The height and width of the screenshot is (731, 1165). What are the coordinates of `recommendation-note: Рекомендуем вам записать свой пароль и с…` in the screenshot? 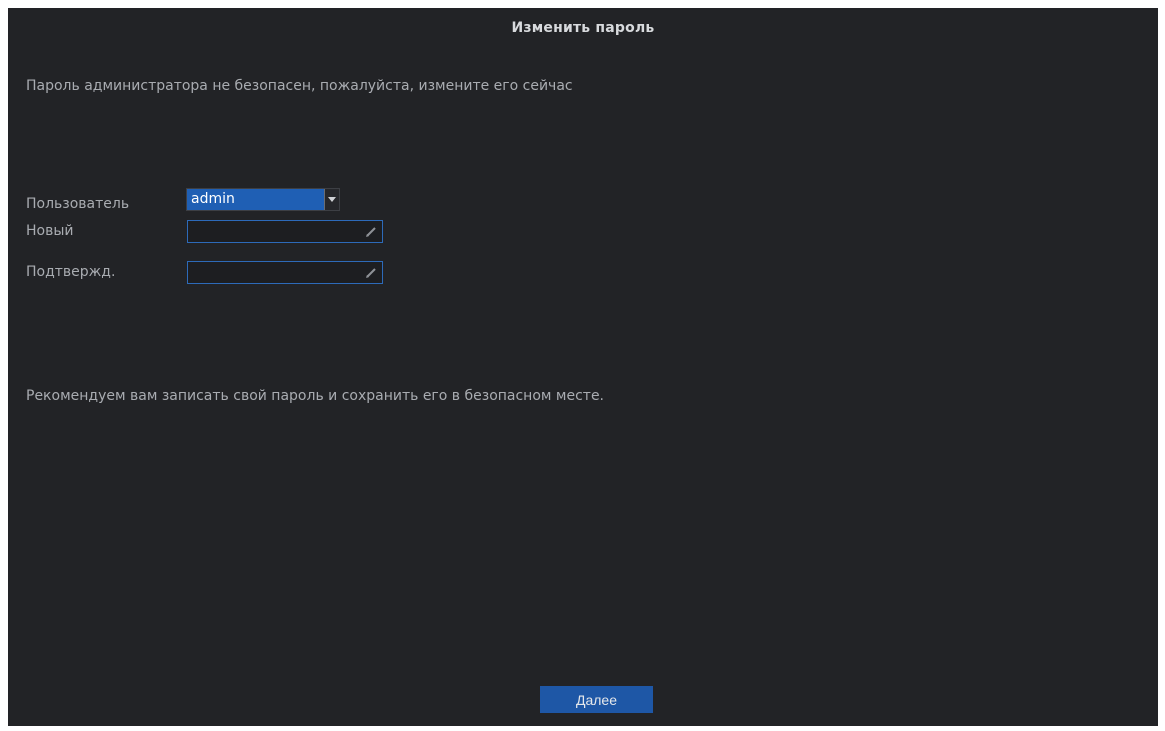 It's located at (315, 396).